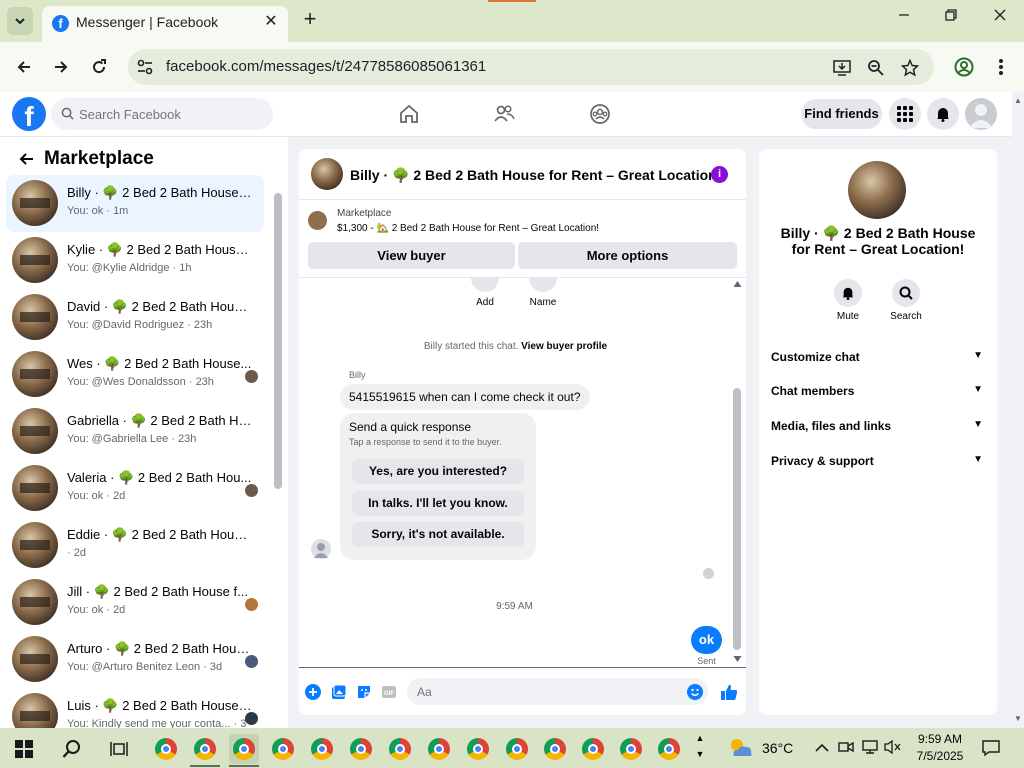 This screenshot has height=768, width=1024. I want to click on network-icon, so click(870, 748).